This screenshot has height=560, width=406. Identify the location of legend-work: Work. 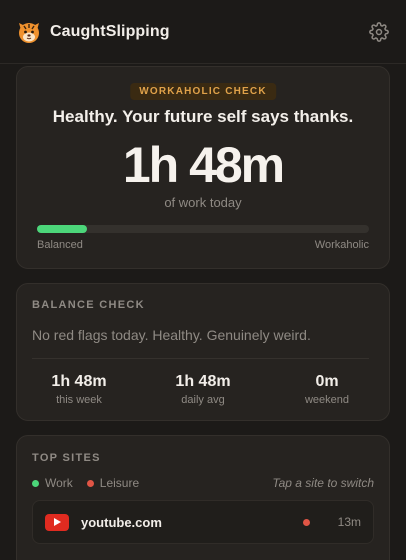
(52, 483).